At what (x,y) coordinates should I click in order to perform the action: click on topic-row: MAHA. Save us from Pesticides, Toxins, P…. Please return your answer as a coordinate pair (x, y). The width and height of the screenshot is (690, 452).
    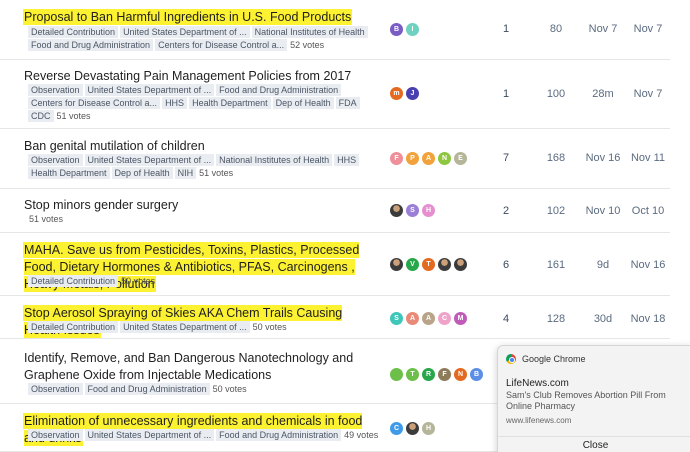
    Looking at the image, I should click on (335, 264).